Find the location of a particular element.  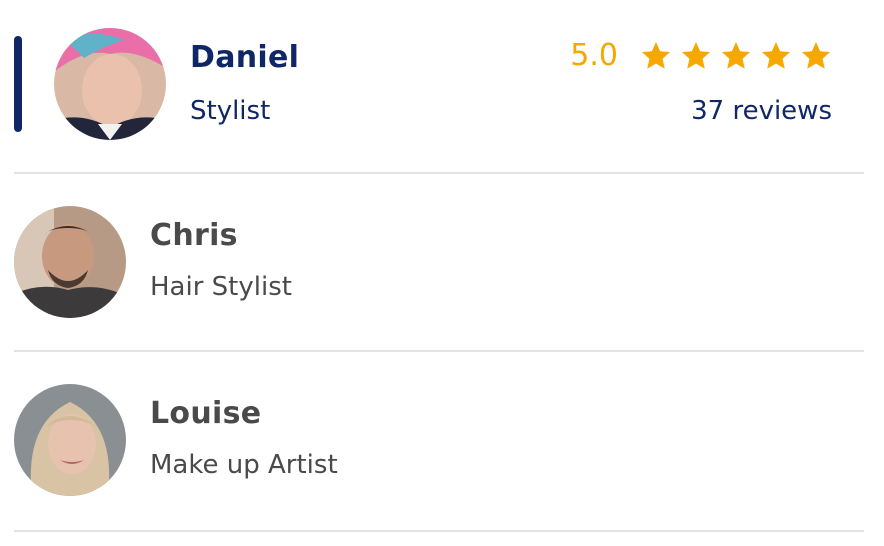

staff-role: Hair Stylist is located at coordinates (221, 287).